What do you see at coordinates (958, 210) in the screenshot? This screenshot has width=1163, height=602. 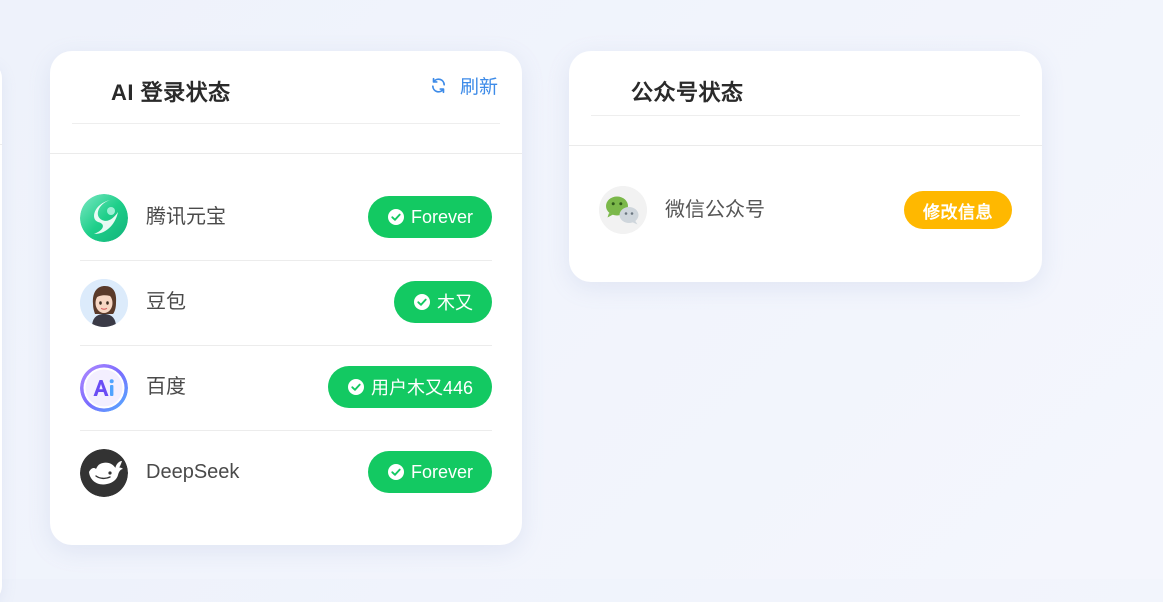 I see `edit-info-button: 修改信息` at bounding box center [958, 210].